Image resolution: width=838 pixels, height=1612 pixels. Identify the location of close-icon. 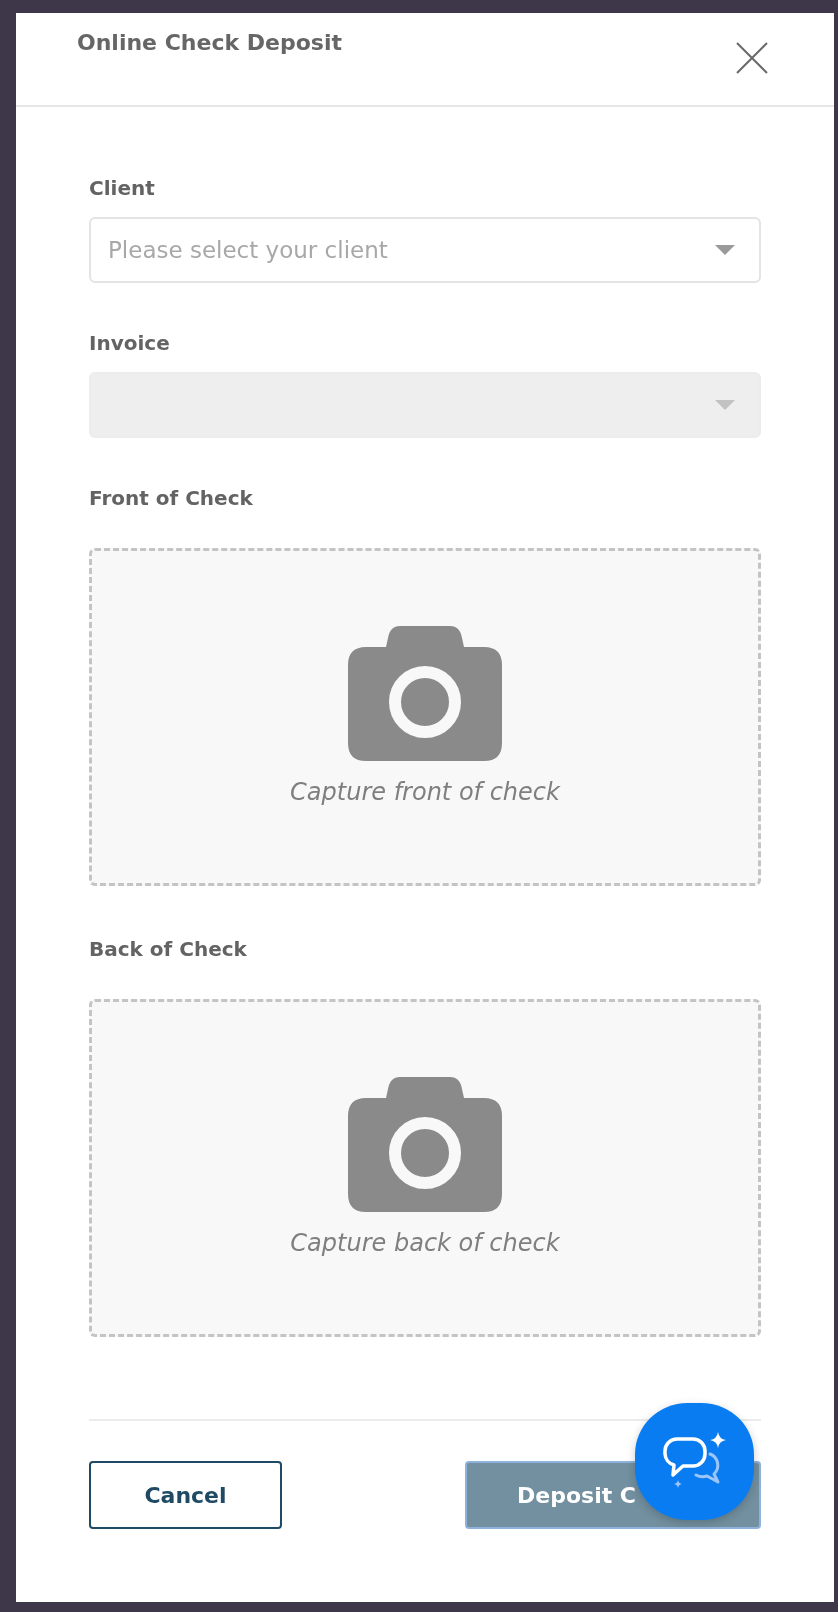
(752, 58).